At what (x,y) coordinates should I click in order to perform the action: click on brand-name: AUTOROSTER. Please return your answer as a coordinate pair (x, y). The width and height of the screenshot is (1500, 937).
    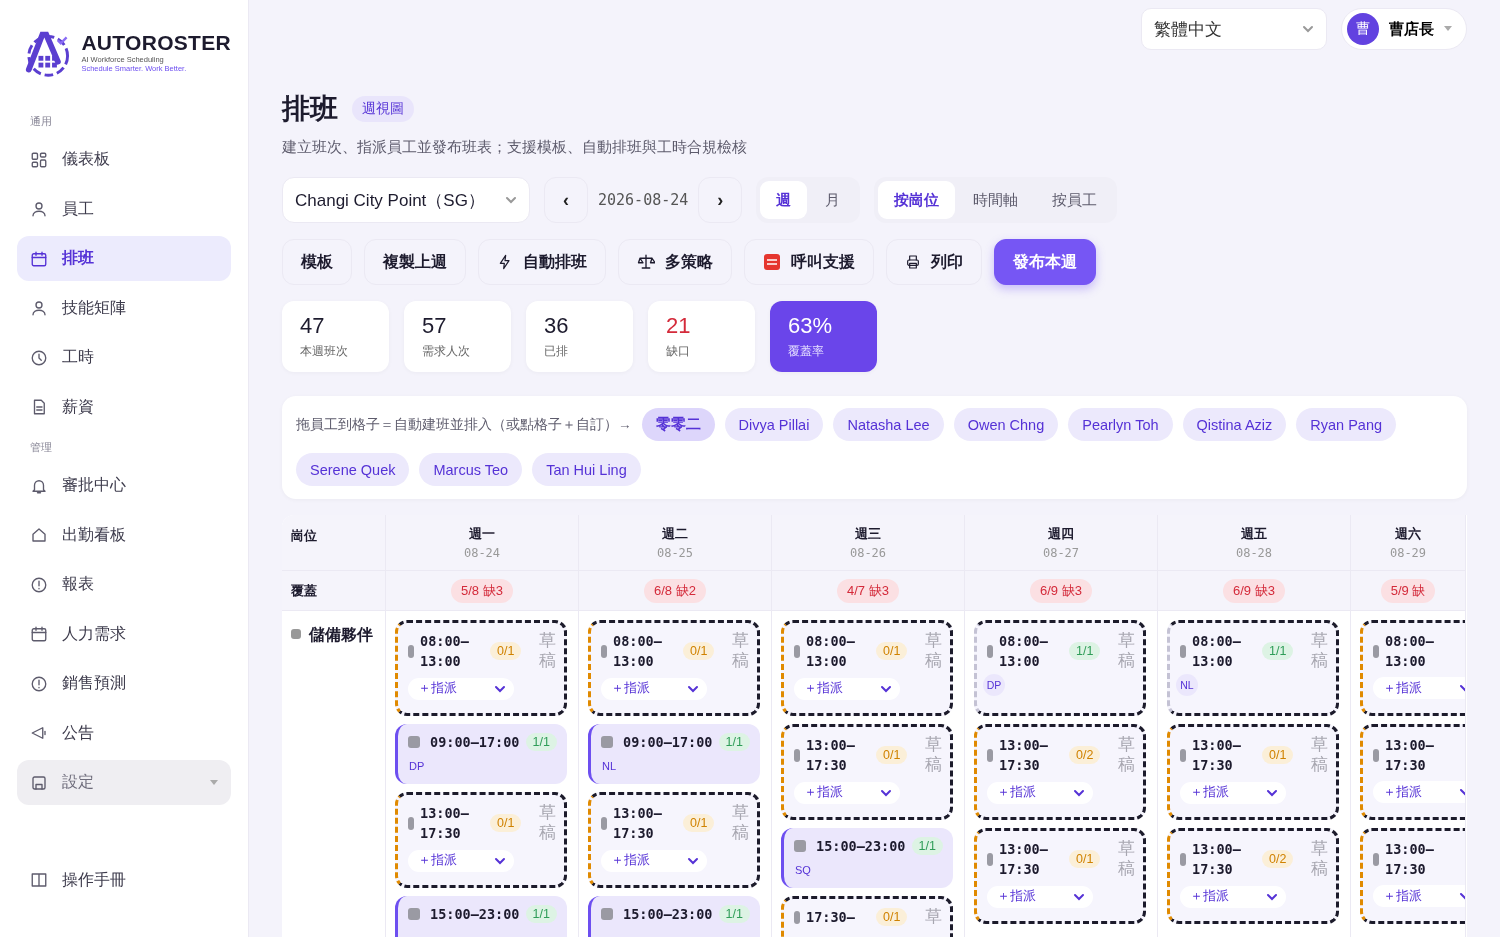
    Looking at the image, I should click on (156, 43).